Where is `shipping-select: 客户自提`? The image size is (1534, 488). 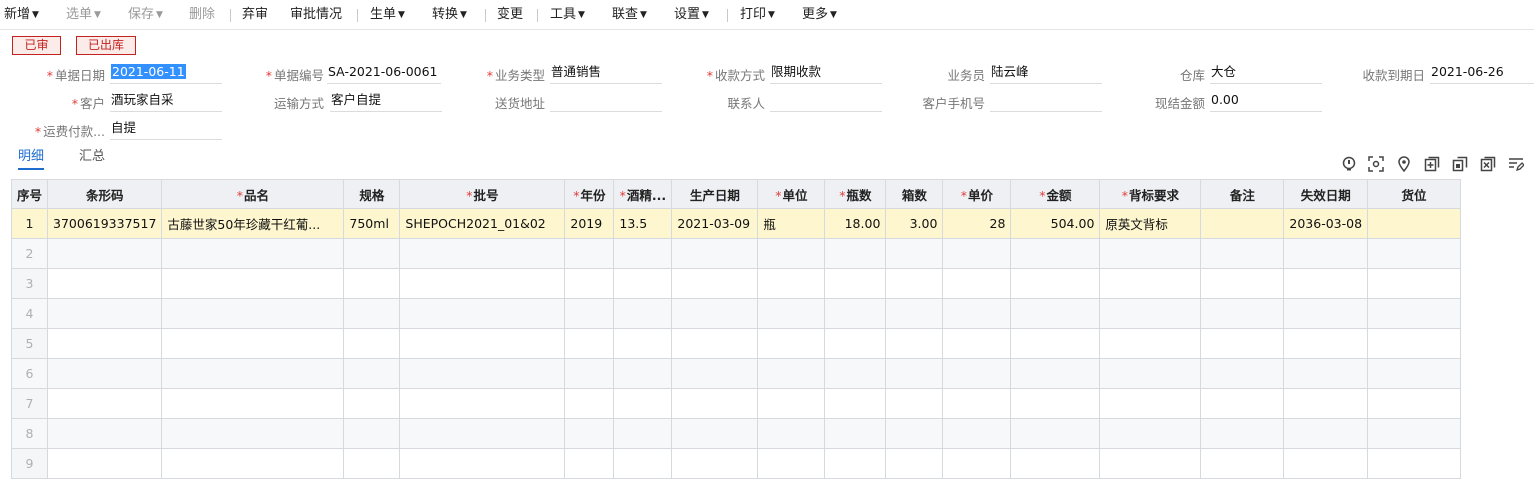 shipping-select: 客户自提 is located at coordinates (386, 101).